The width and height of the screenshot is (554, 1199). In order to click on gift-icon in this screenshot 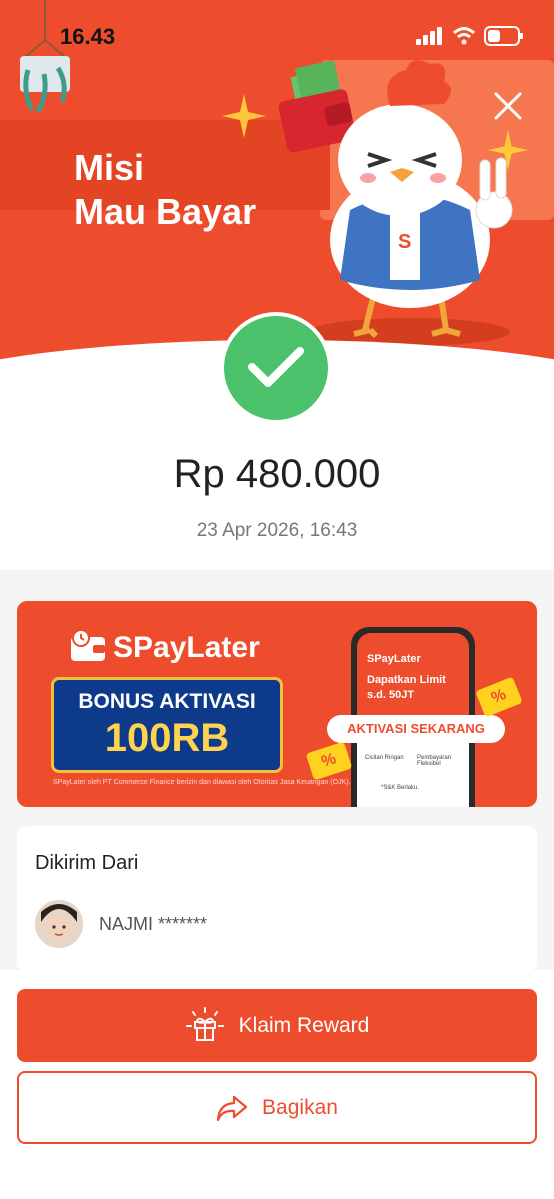, I will do `click(204, 1023)`.